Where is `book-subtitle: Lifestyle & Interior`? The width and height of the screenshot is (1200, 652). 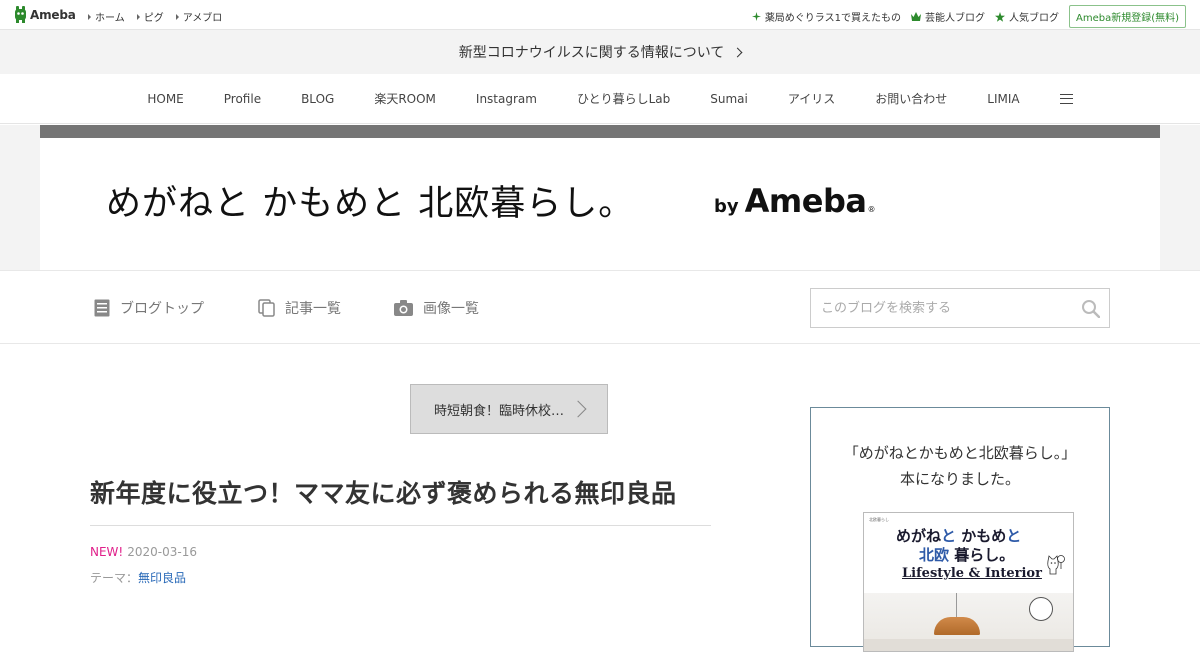 book-subtitle: Lifestyle & Interior is located at coordinates (972, 573).